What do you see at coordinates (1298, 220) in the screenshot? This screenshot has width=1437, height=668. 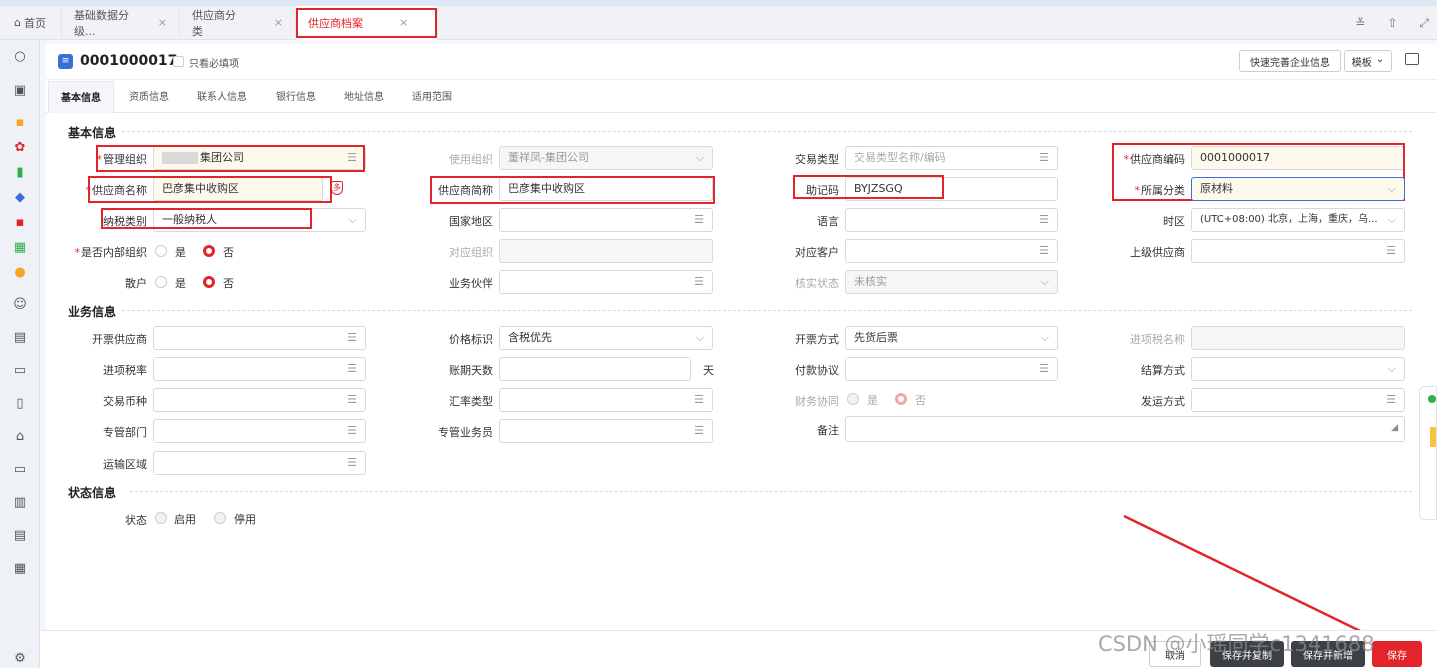 I see `timezone-select: (UTC+08:00) 北京，上海，重庆，乌... ⌵` at bounding box center [1298, 220].